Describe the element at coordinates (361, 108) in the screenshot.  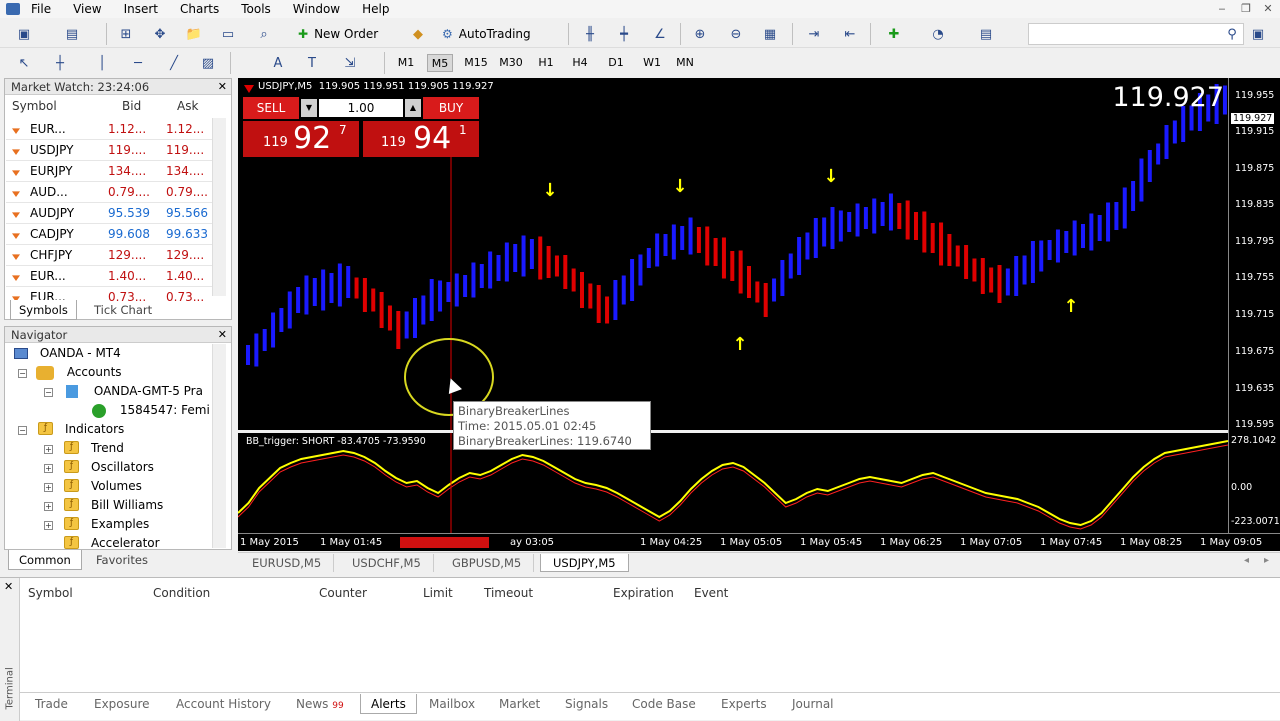
I see `lot-size-input: 1.00` at that location.